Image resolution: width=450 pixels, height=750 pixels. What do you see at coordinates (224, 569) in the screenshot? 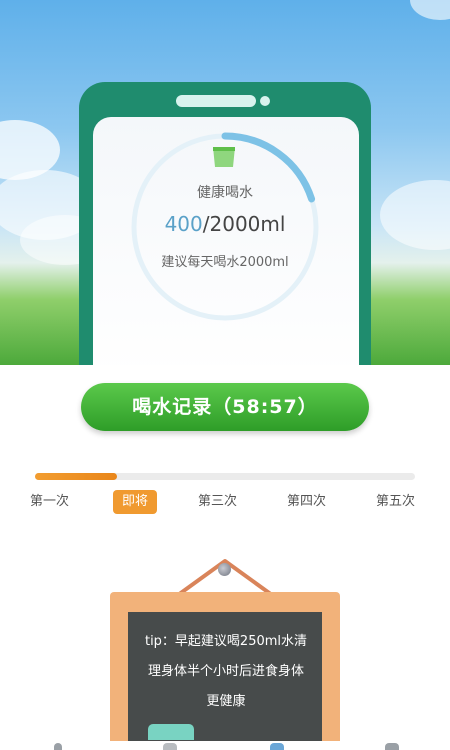
I see `nail-icon` at bounding box center [224, 569].